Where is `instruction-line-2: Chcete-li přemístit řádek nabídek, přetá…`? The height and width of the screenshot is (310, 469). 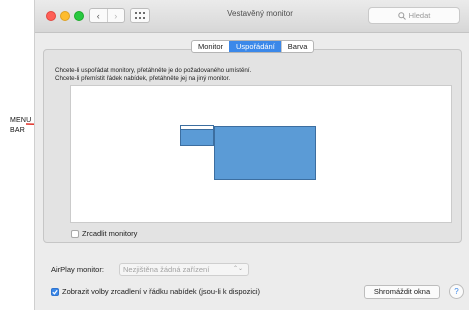 instruction-line-2: Chcete-li přemístit řádek nabídek, přetá… is located at coordinates (143, 78).